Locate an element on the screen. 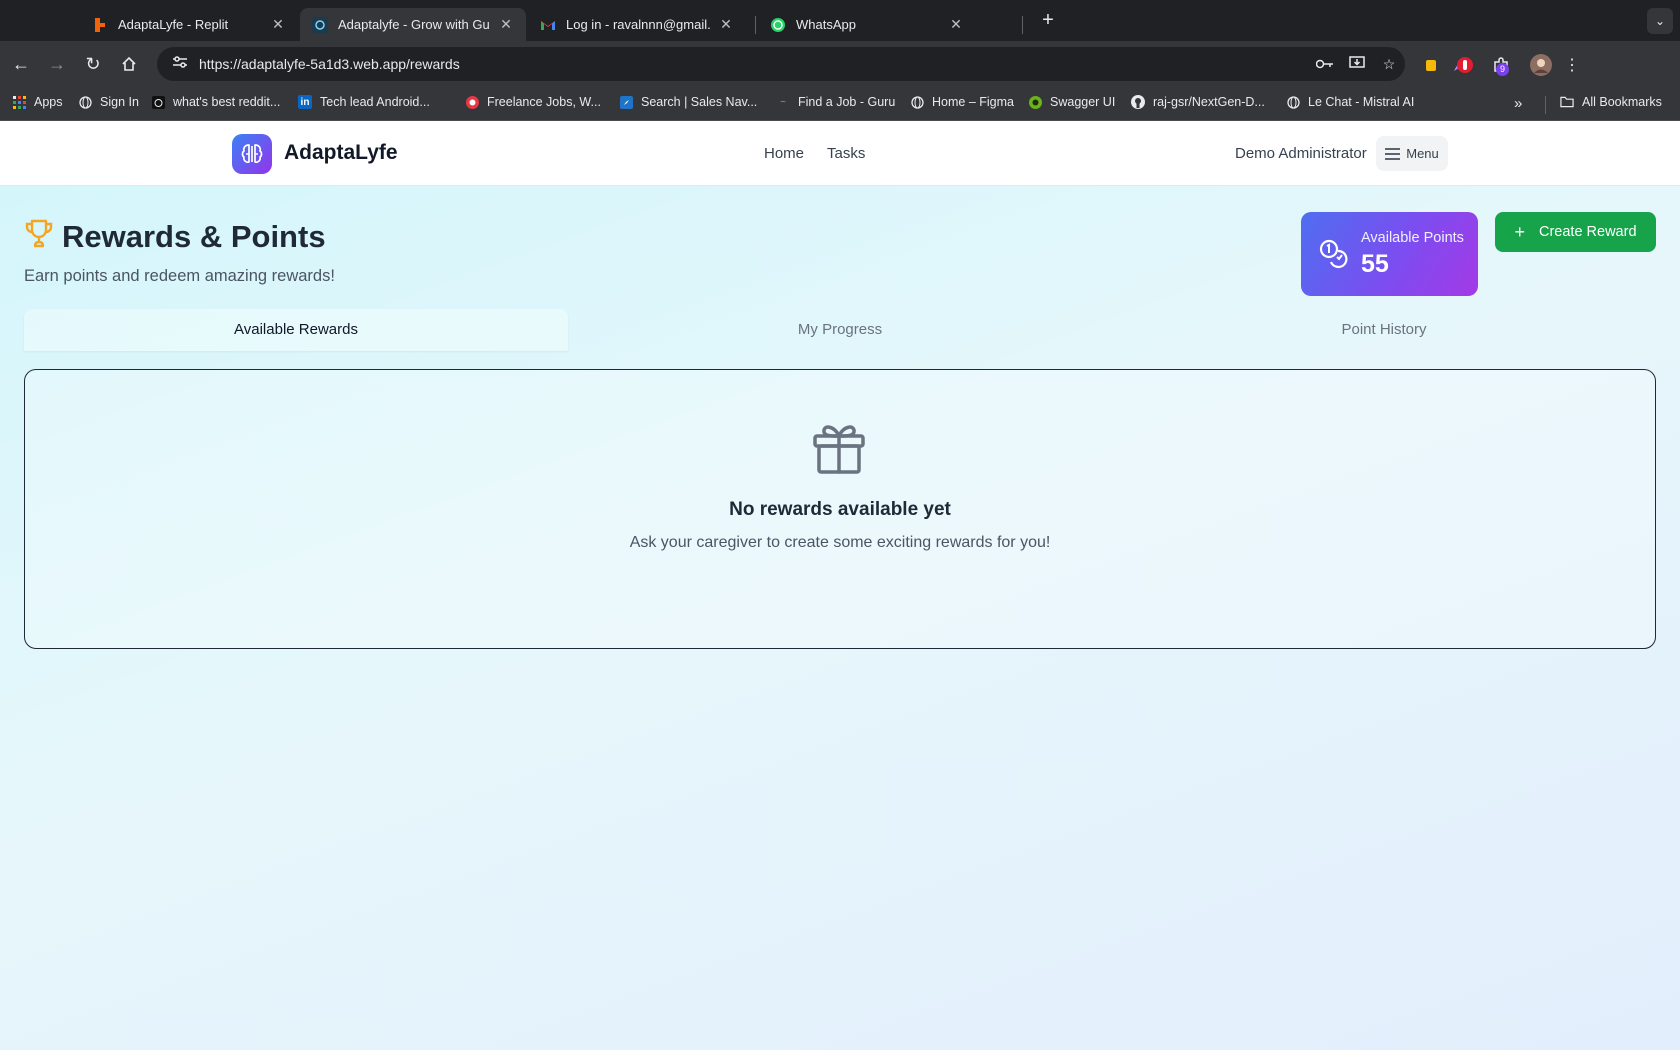  home-button is located at coordinates (129, 64).